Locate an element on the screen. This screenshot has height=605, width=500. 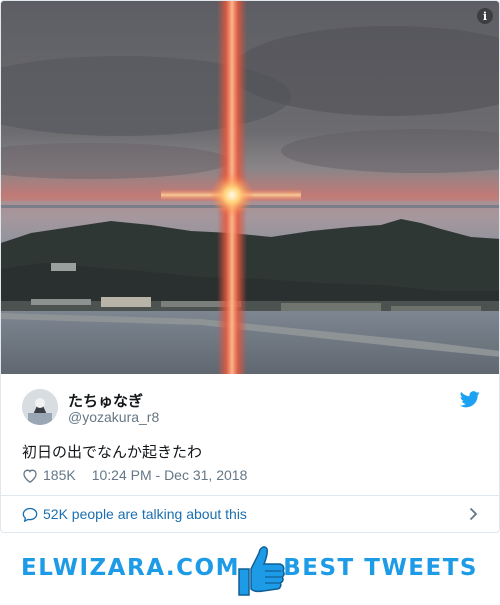
best-tweets-label: BEST TWEETS is located at coordinates (380, 568).